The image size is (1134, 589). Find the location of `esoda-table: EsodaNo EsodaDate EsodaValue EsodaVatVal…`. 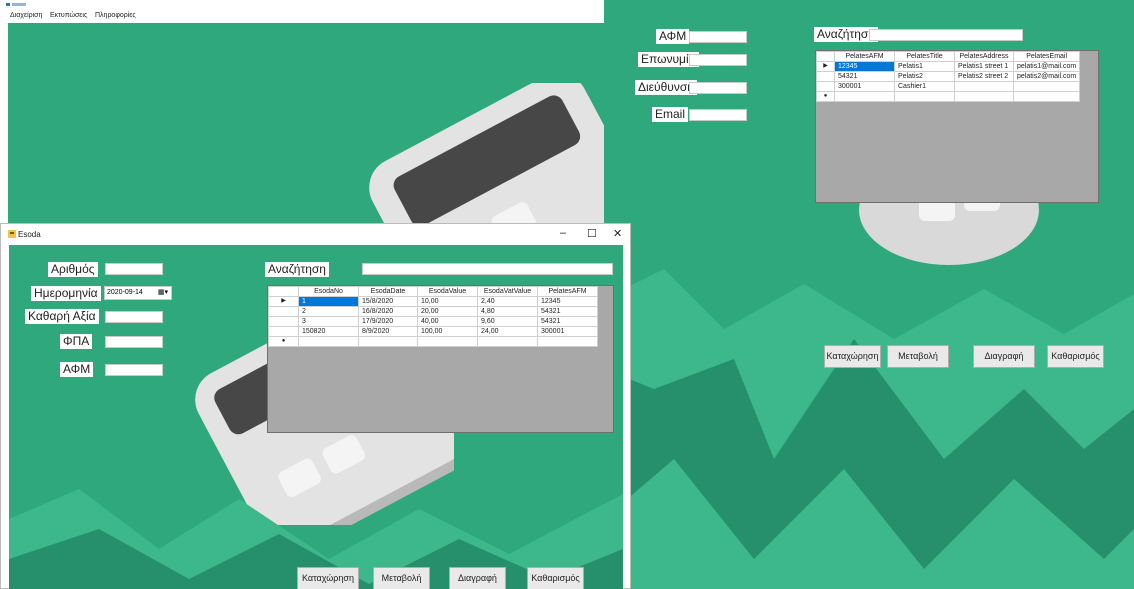

esoda-table: EsodaNo EsodaDate EsodaValue EsodaVatVal… is located at coordinates (433, 316).